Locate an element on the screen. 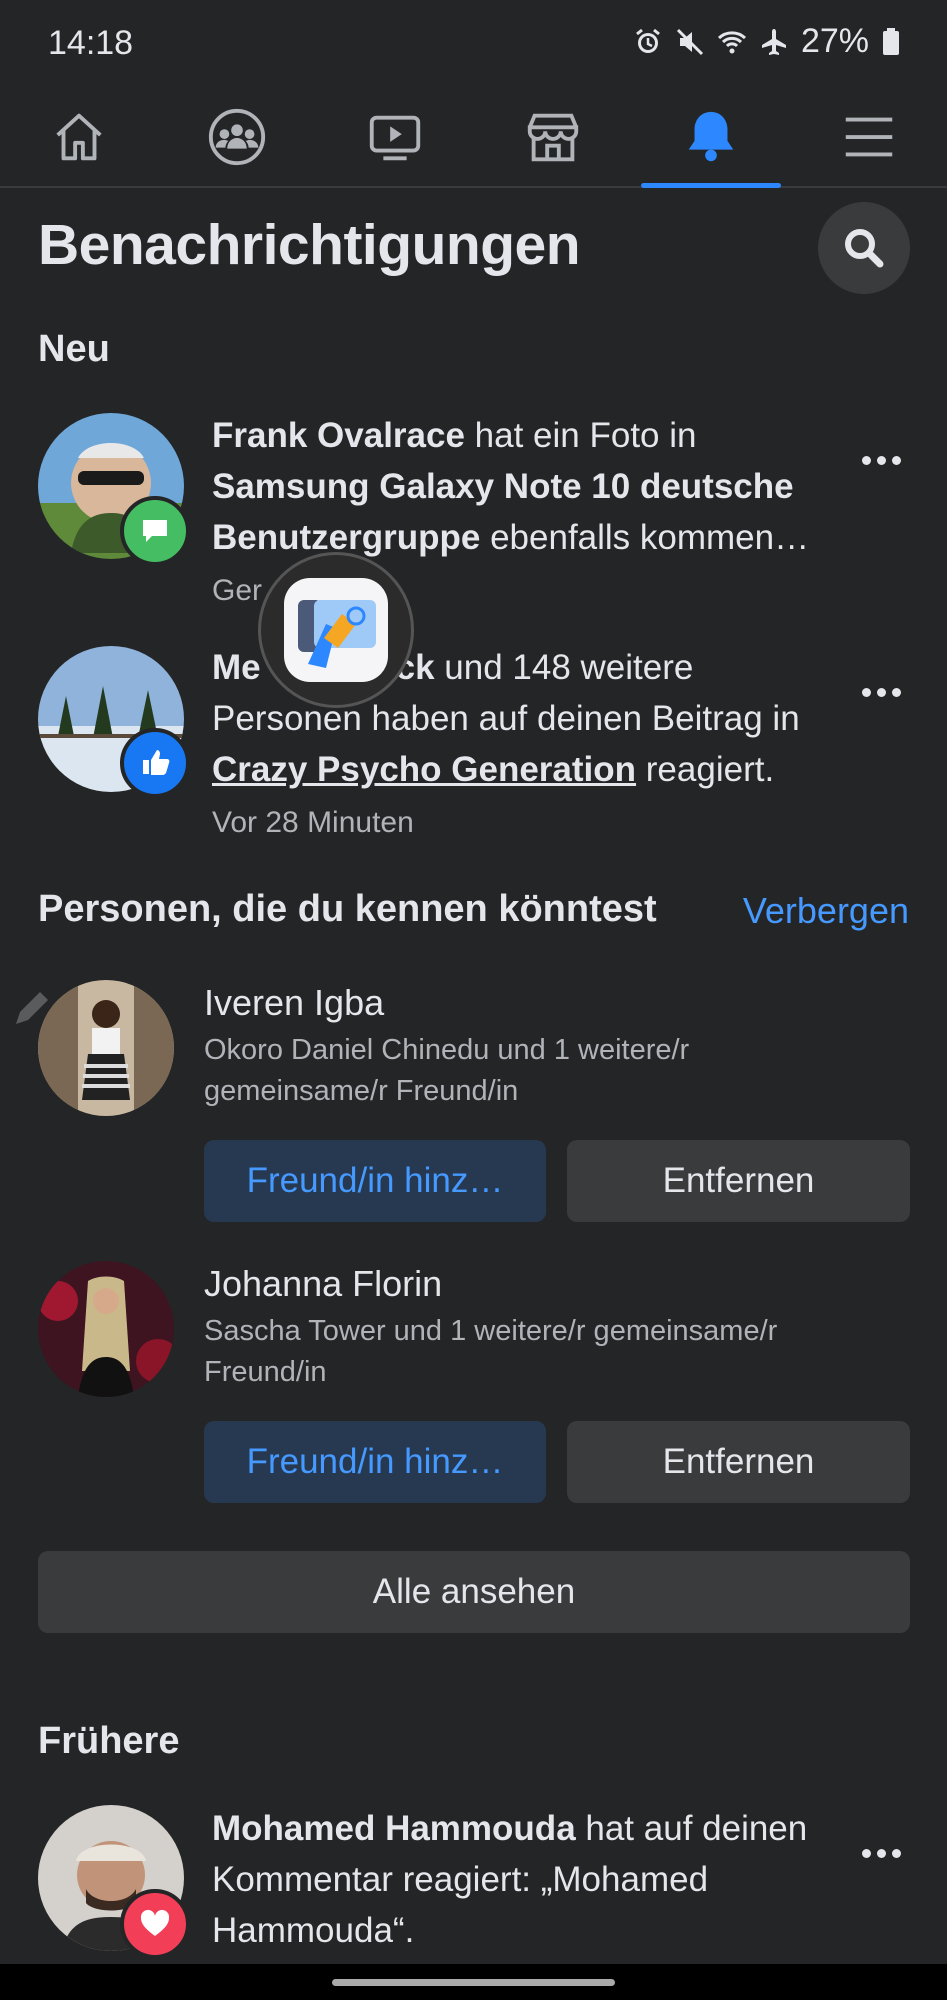 This screenshot has height=2000, width=947. comment-icon is located at coordinates (155, 531).